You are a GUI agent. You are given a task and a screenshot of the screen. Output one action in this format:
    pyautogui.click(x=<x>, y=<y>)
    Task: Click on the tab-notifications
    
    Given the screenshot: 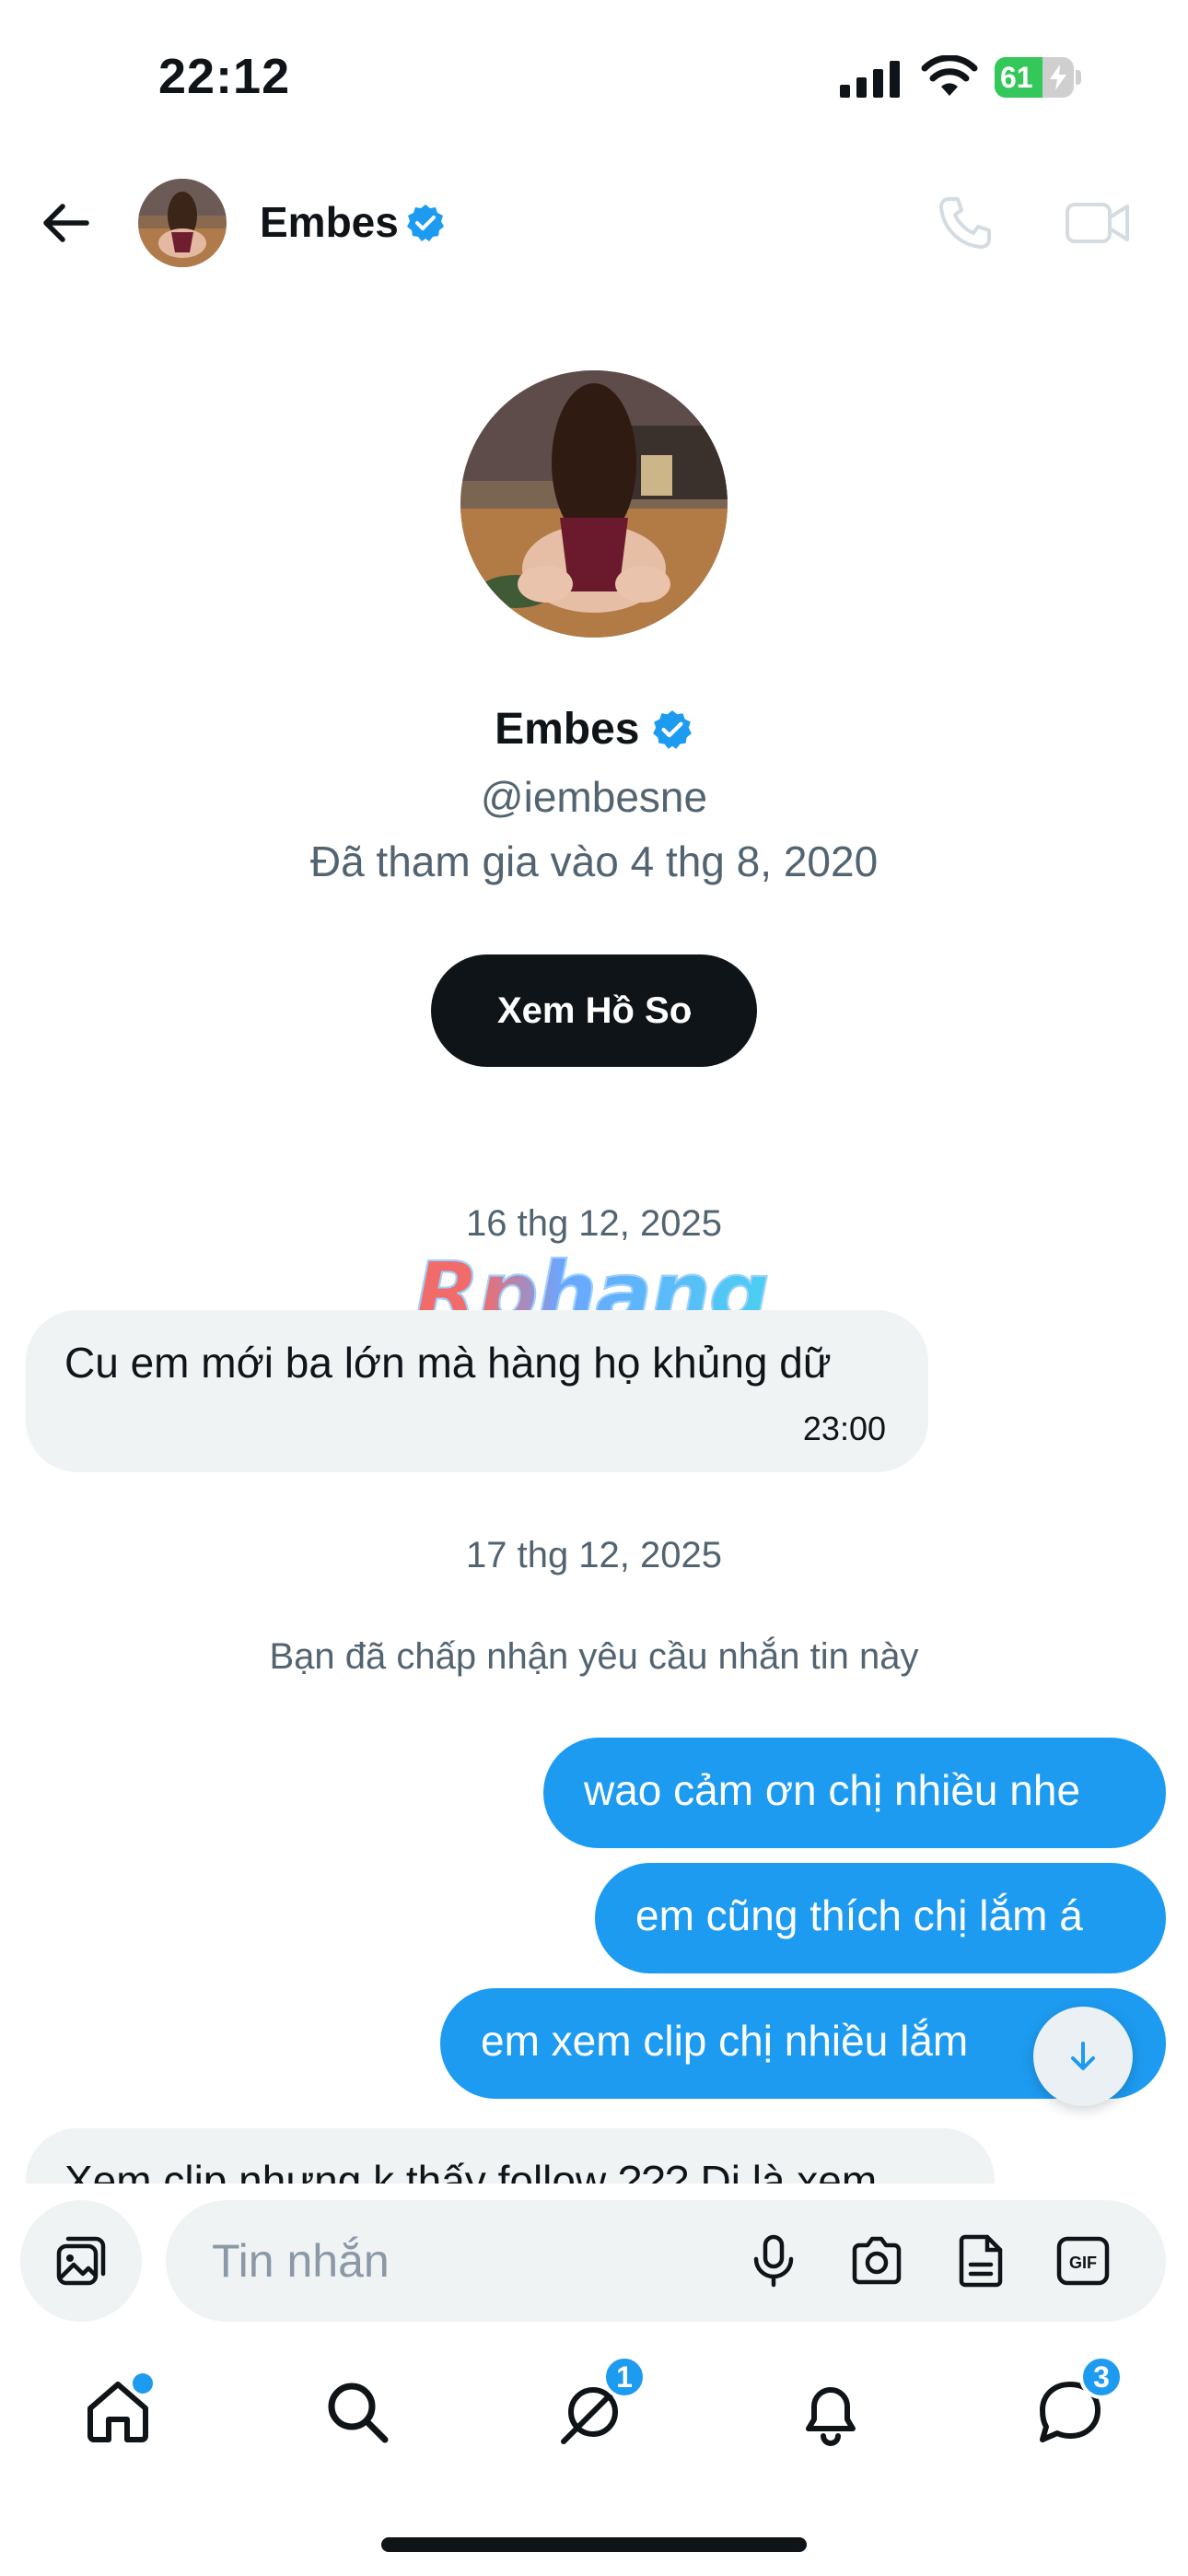 What is the action you would take?
    pyautogui.click(x=831, y=2412)
    